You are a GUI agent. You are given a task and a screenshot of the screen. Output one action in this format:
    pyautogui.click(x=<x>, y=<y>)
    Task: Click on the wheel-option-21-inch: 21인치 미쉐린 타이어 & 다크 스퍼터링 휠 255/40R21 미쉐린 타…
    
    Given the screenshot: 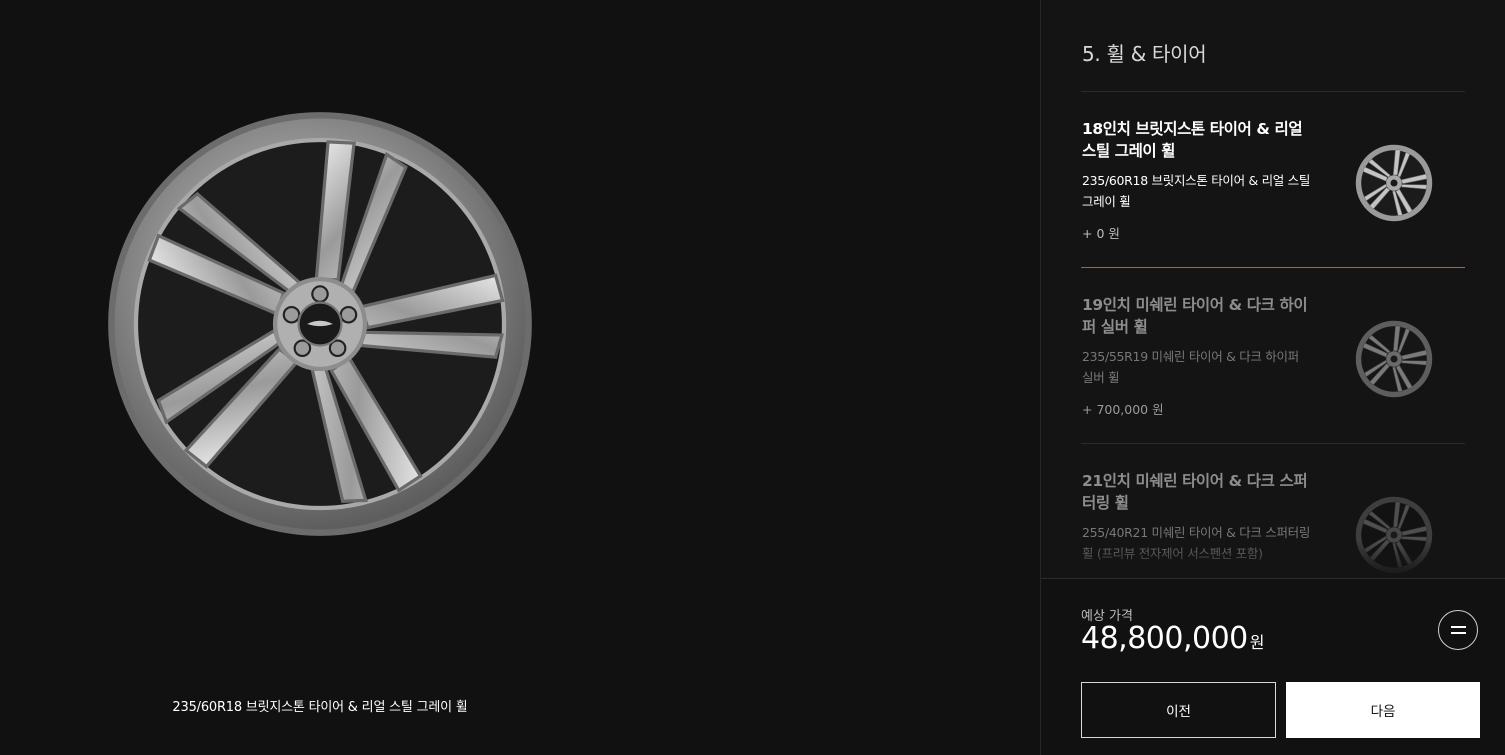 What is the action you would take?
    pyautogui.click(x=1273, y=511)
    